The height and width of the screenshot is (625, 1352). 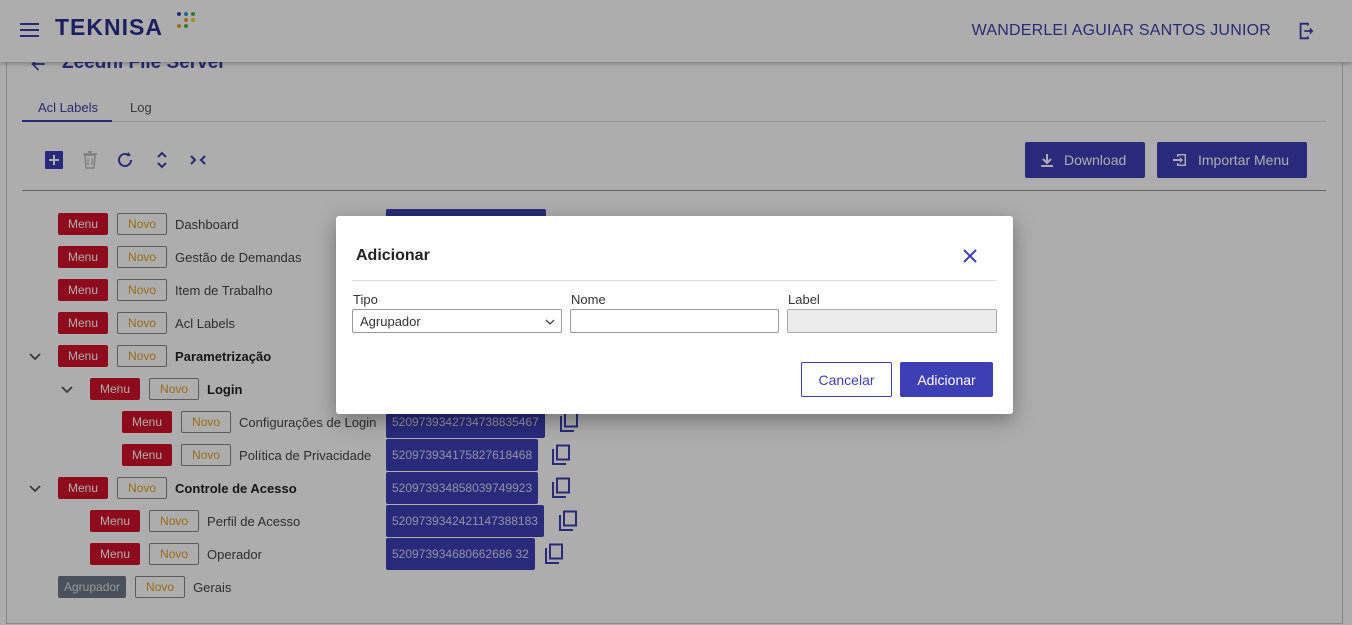 I want to click on nome-input, so click(x=674, y=321).